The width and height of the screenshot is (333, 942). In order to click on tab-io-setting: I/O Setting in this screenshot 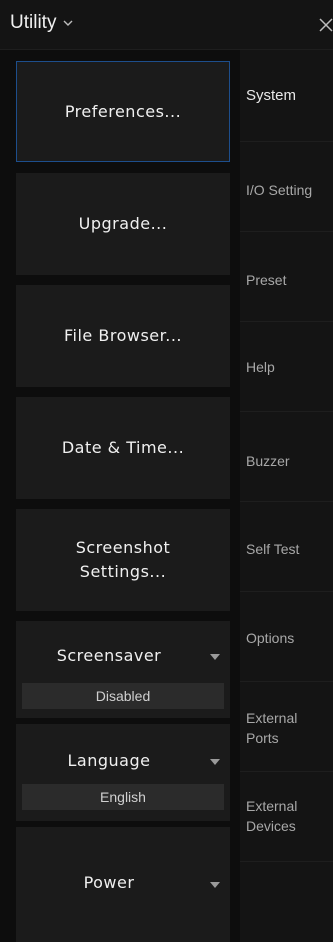, I will do `click(286, 190)`.